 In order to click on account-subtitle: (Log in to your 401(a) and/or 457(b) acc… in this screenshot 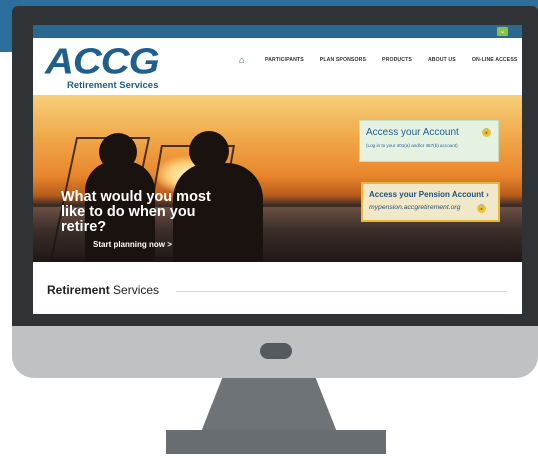, I will do `click(412, 145)`.